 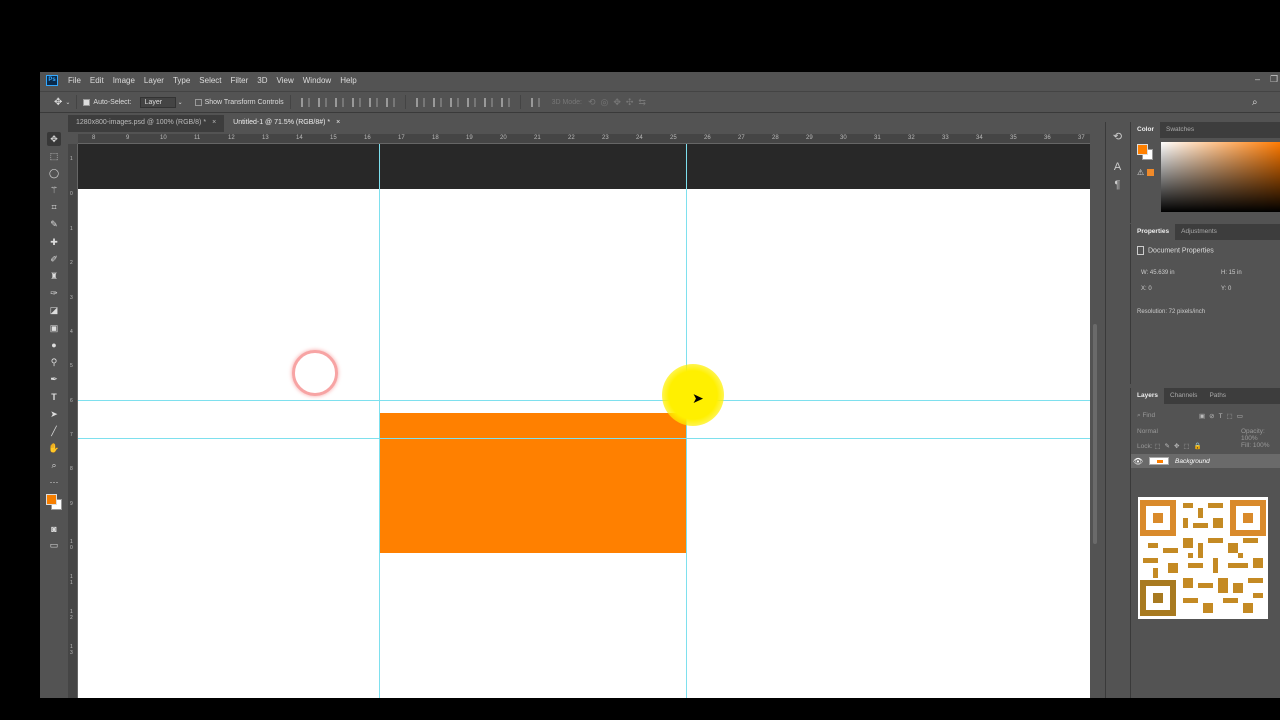 I want to click on blur-icon: ●, so click(x=54, y=345).